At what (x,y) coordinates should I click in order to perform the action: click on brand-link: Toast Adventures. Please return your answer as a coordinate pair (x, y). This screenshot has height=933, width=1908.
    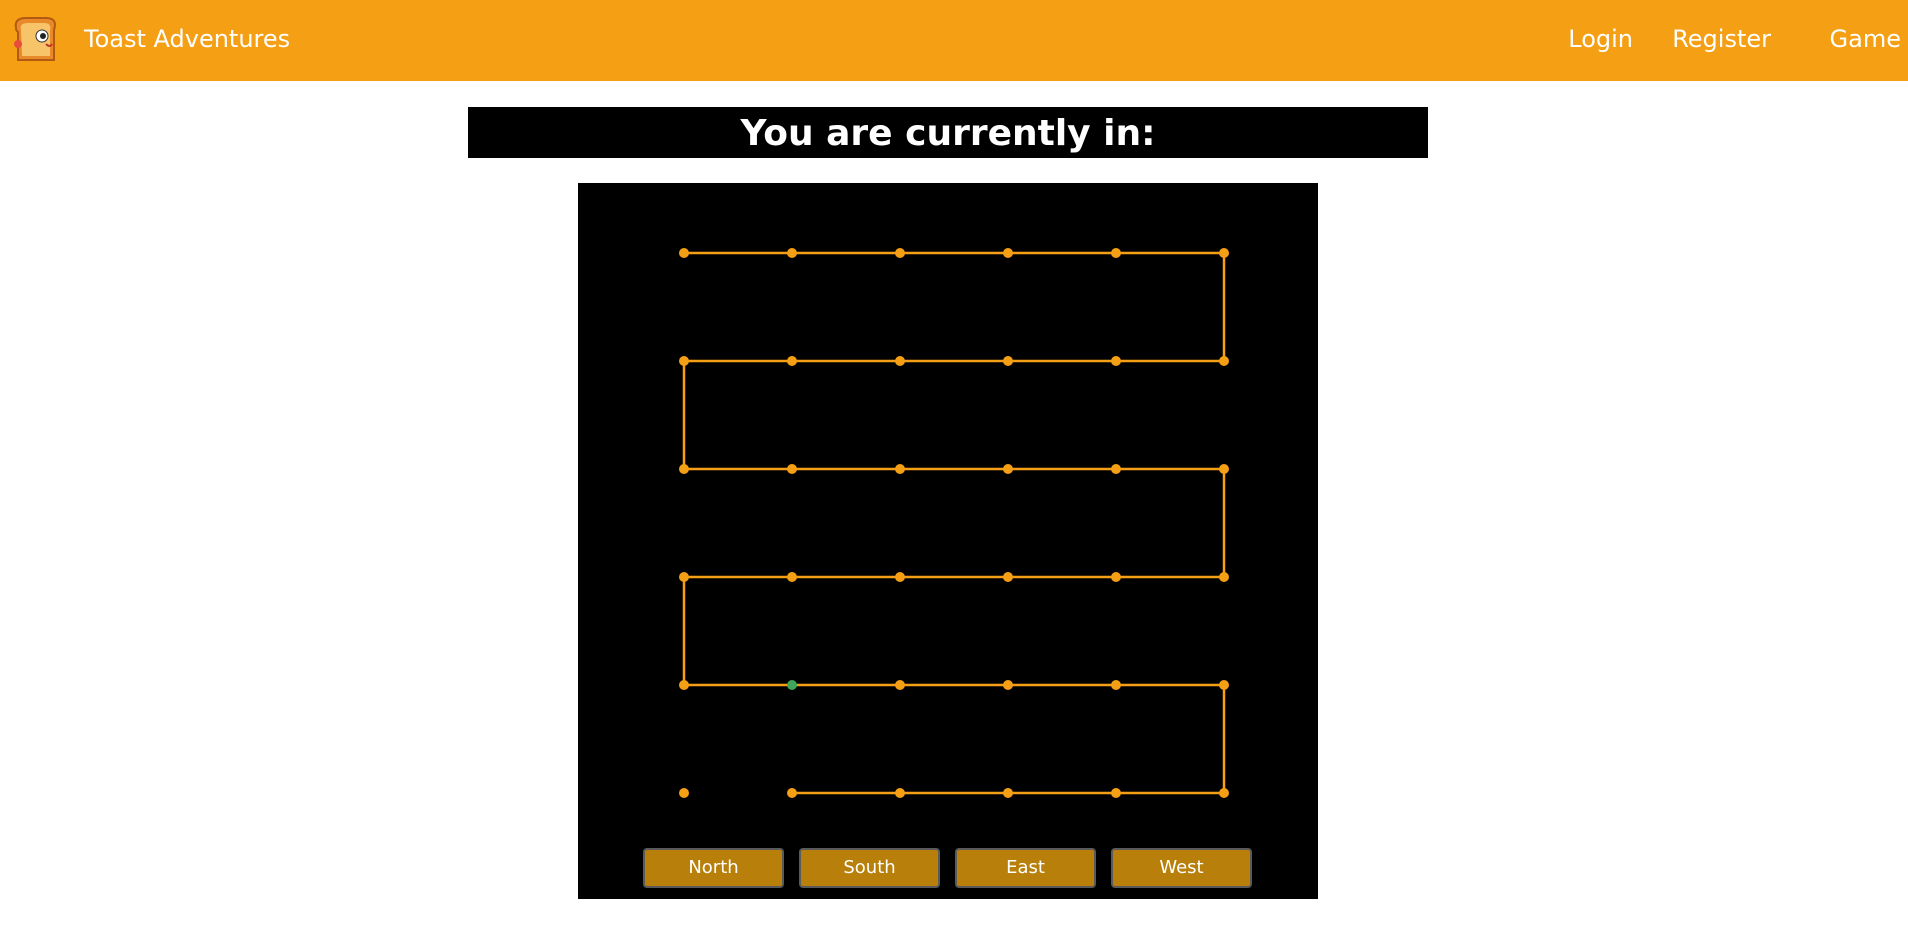
    Looking at the image, I should click on (187, 39).